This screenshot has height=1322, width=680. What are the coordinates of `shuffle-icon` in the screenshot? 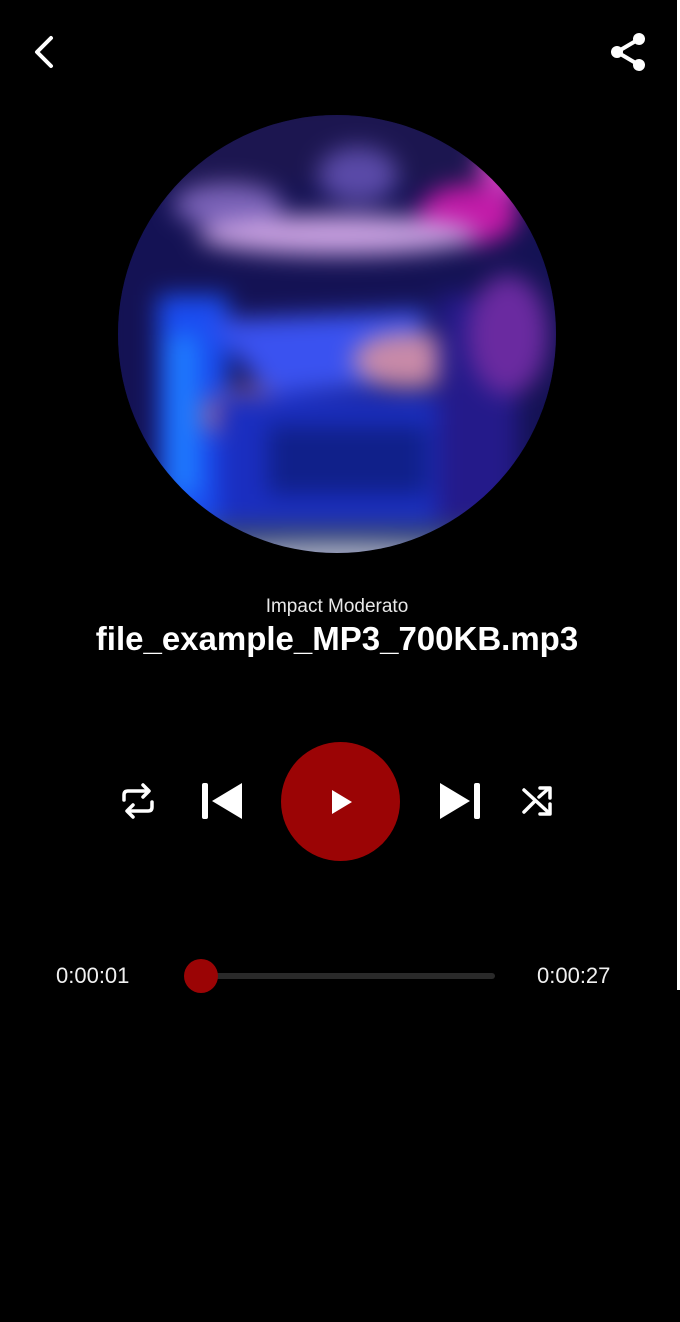 It's located at (537, 801).